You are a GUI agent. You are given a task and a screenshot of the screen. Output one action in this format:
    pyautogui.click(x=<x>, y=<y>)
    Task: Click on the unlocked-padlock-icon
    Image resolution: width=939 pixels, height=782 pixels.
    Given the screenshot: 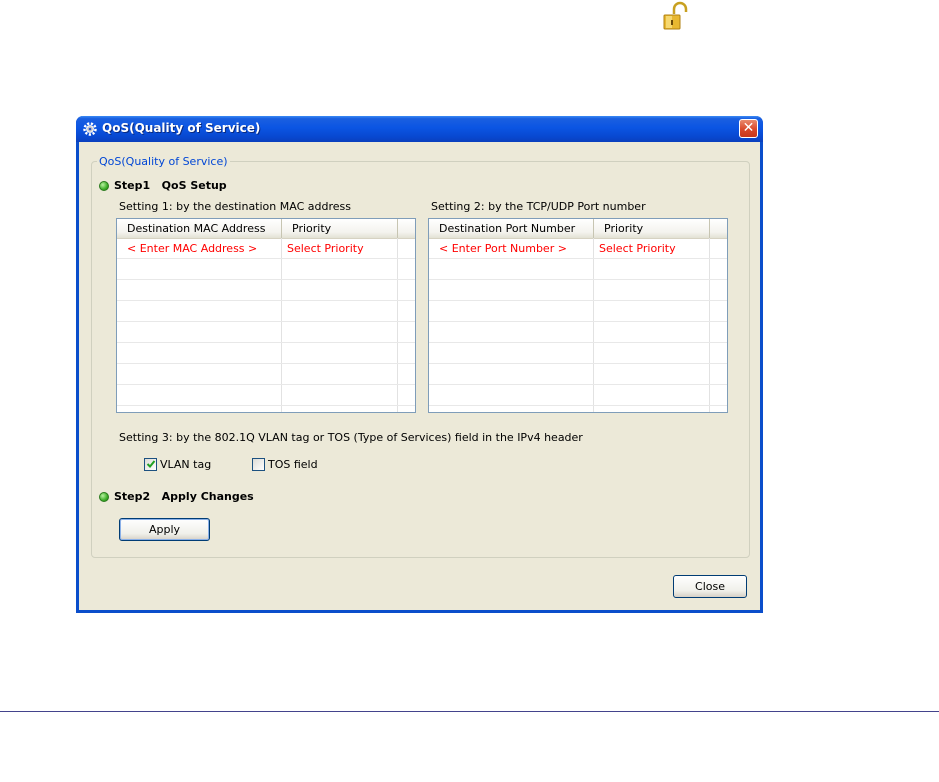 What is the action you would take?
    pyautogui.click(x=674, y=17)
    